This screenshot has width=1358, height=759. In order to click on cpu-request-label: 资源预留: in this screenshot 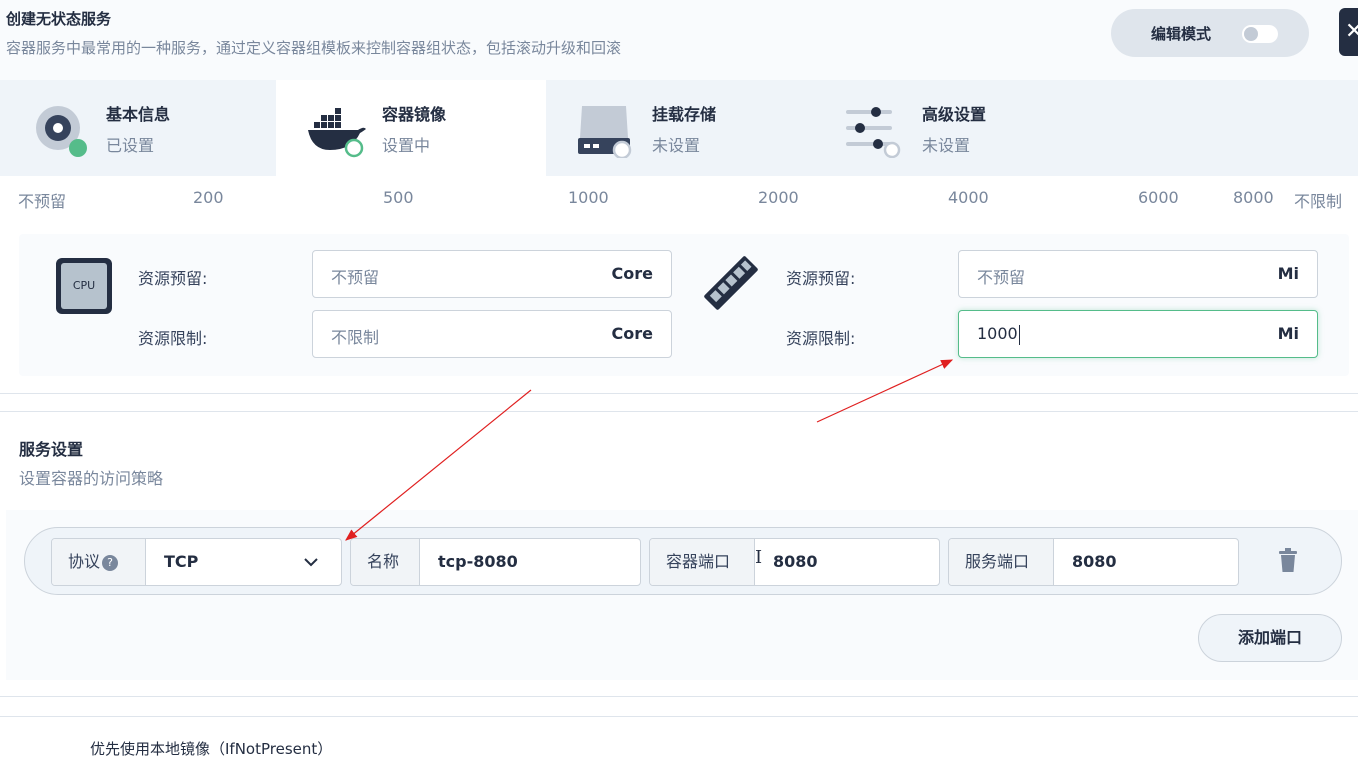, I will do `click(173, 278)`.